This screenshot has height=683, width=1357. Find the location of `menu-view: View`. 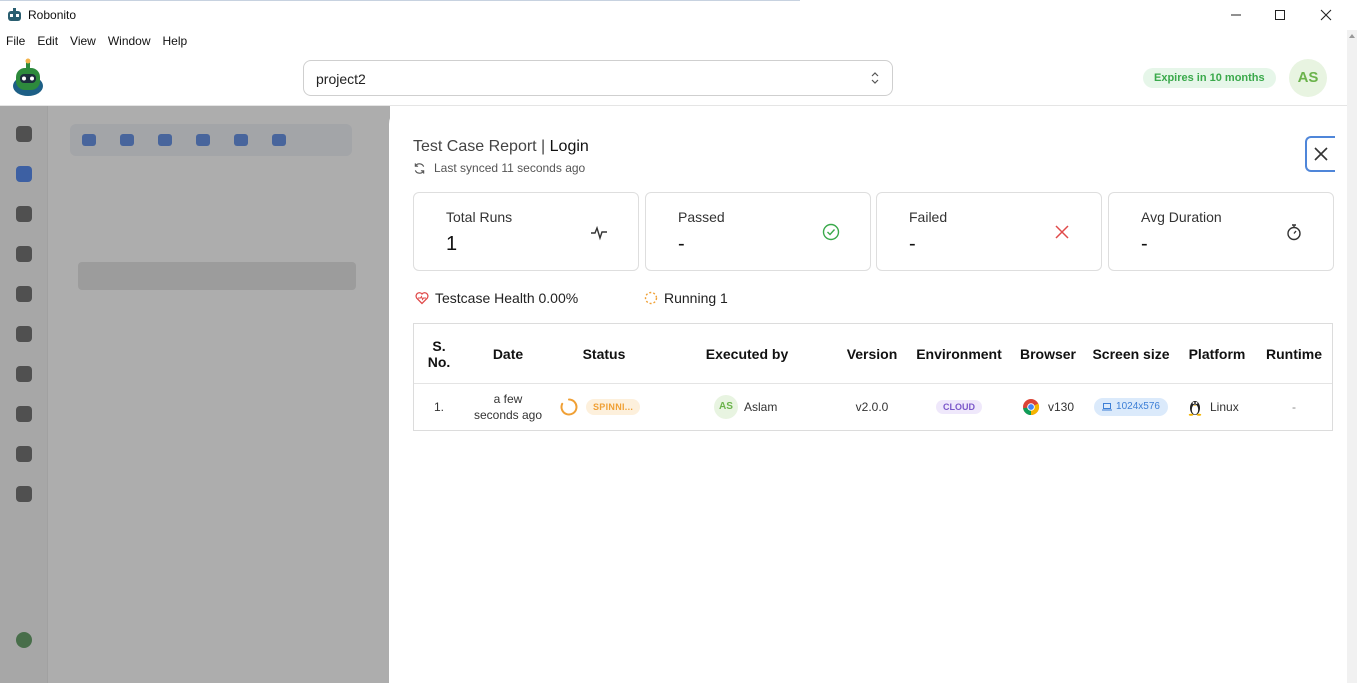

menu-view: View is located at coordinates (83, 41).